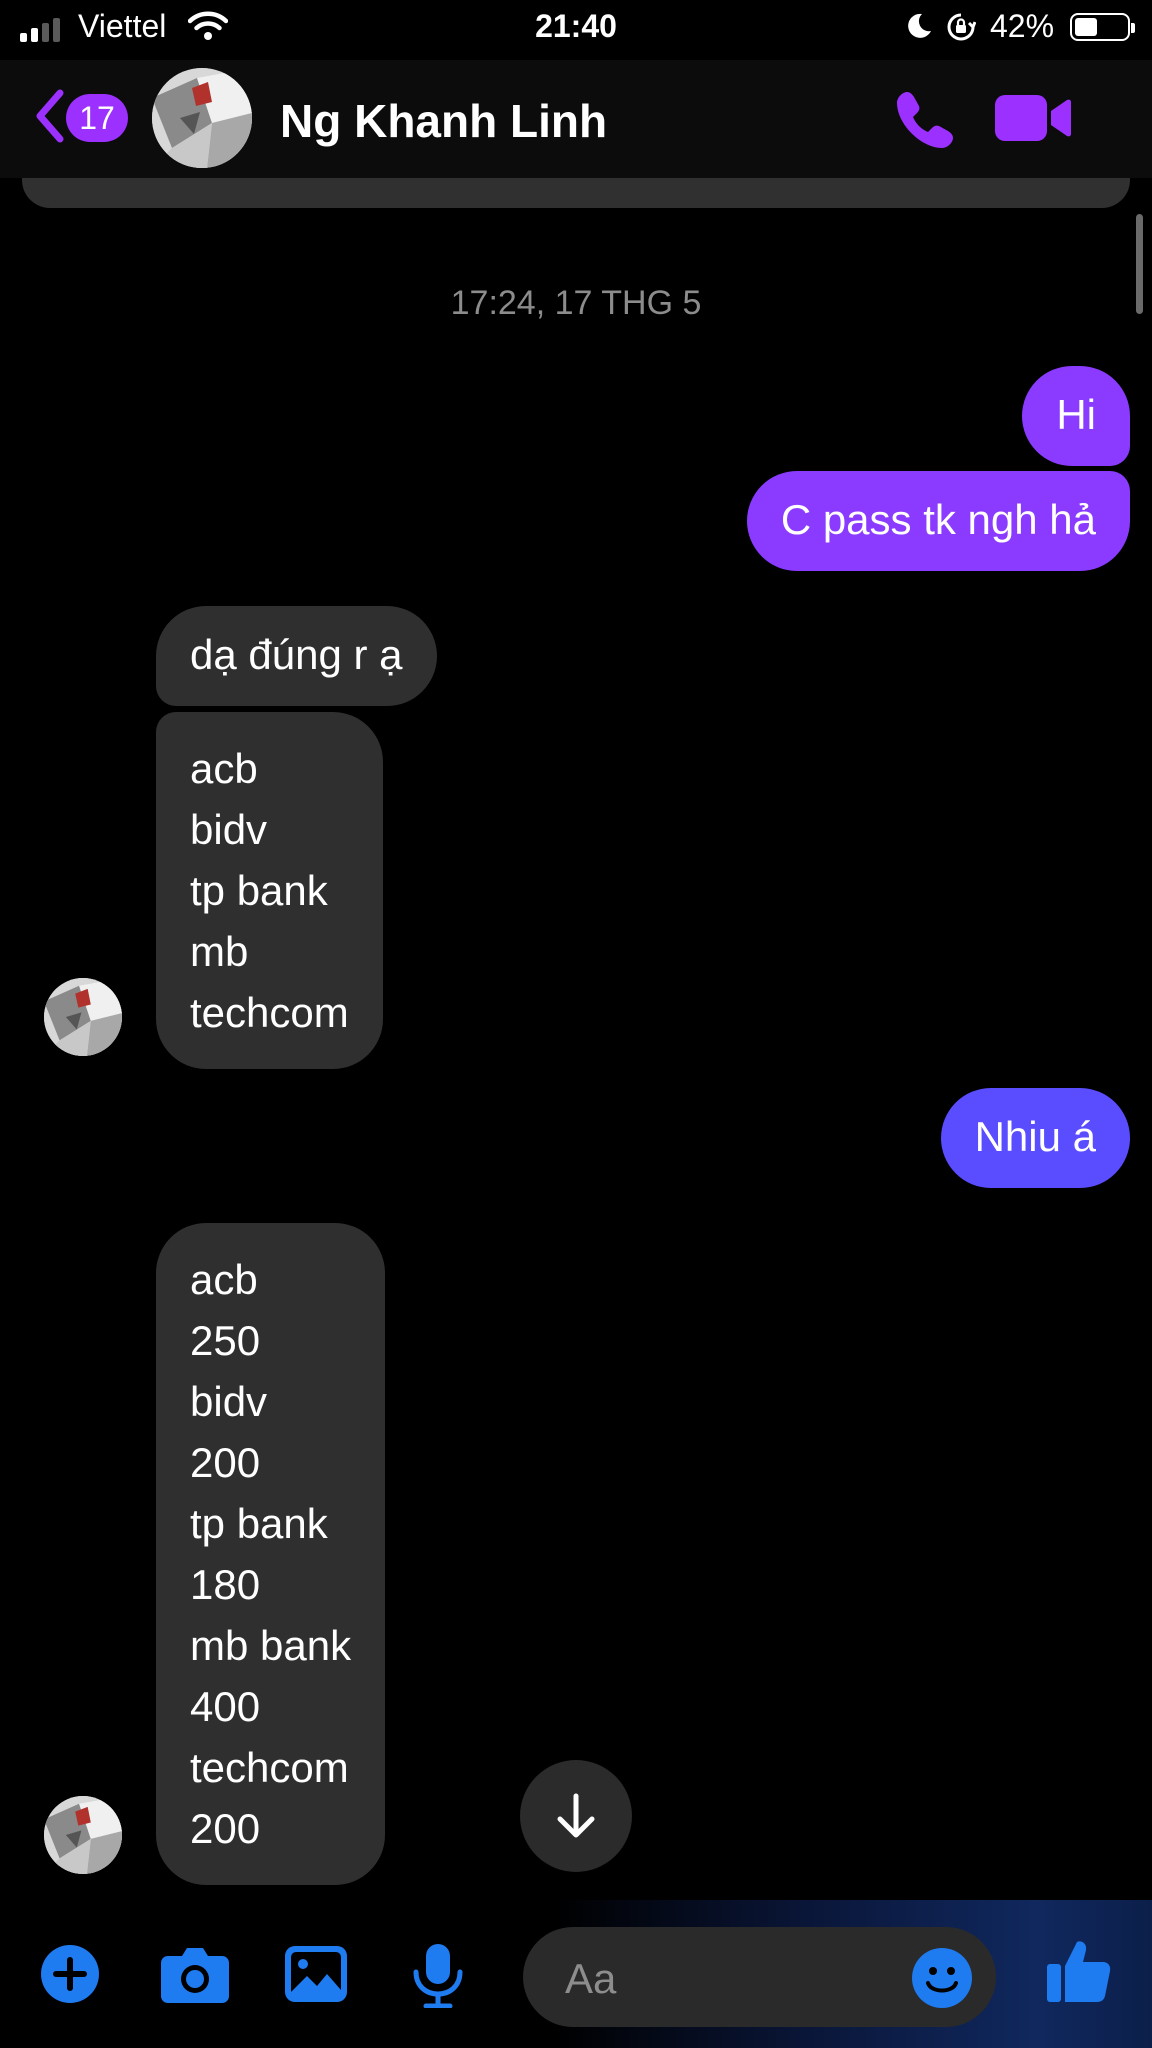 This screenshot has height=2048, width=1152. I want to click on message-text: C pass tk ngh hả, so click(938, 519).